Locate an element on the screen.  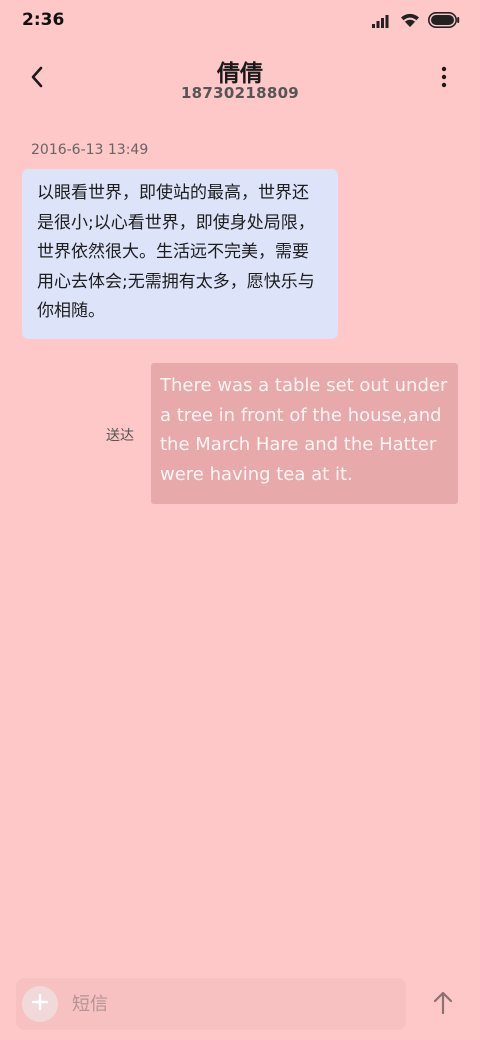
status-time: 2:36 is located at coordinates (43, 20).